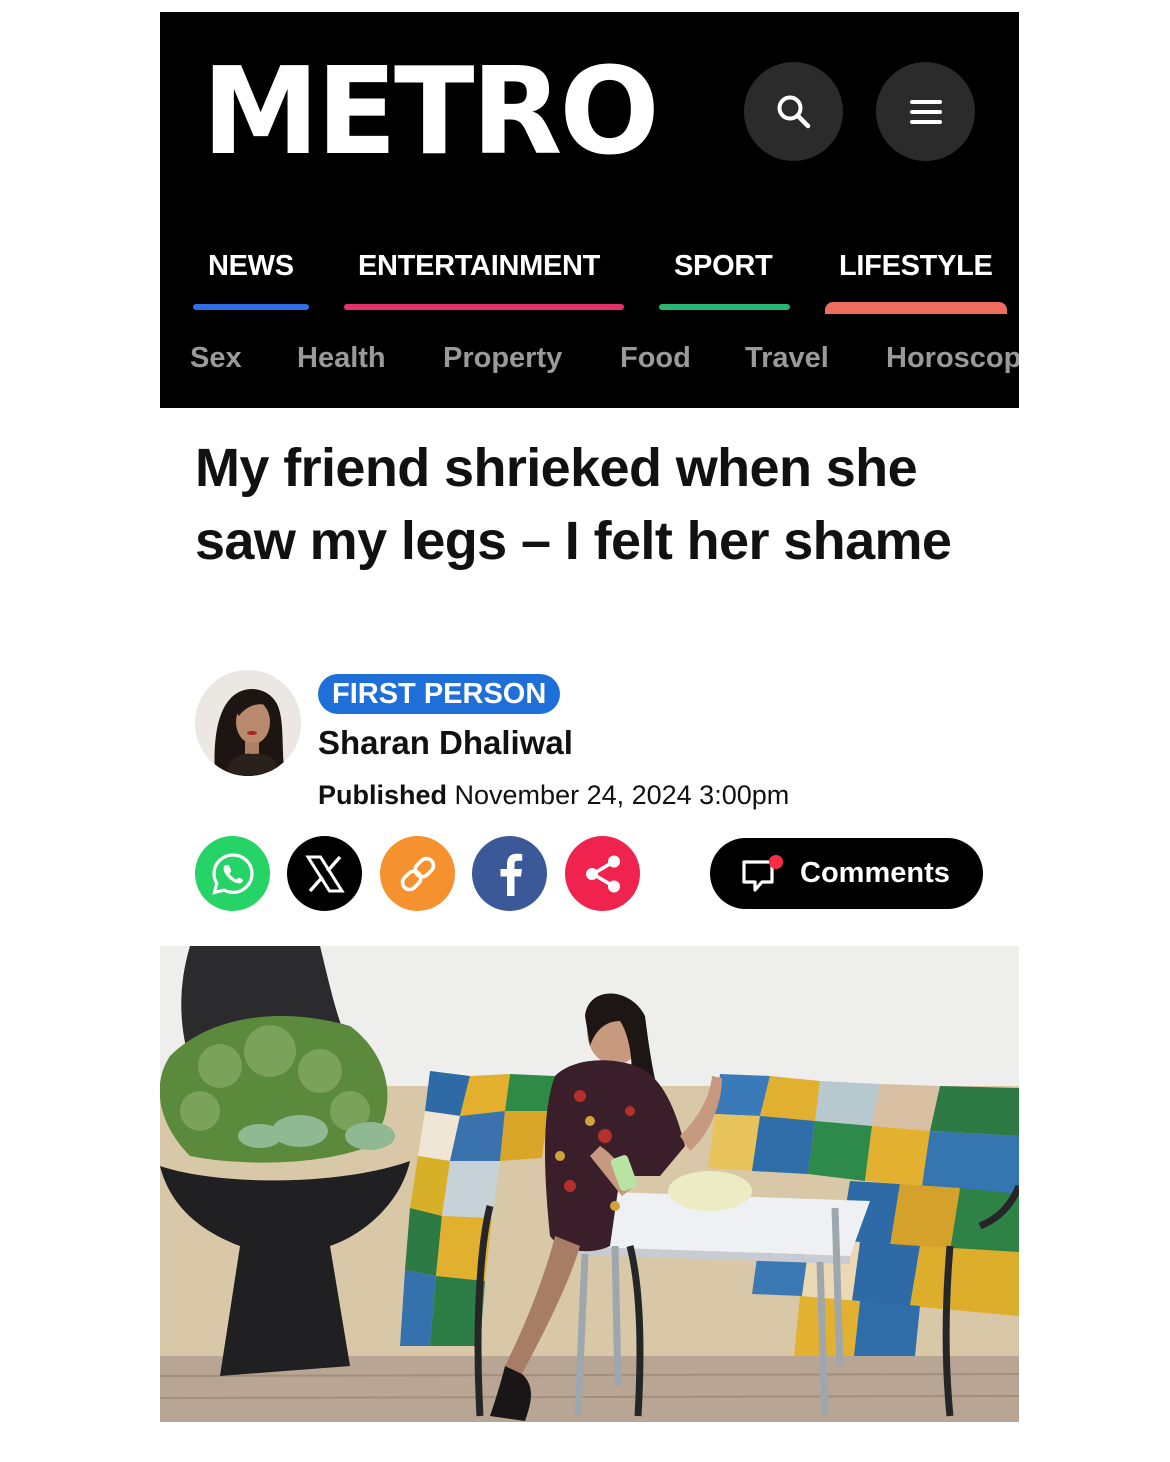 The image size is (1170, 1462). Describe the element at coordinates (341, 358) in the screenshot. I see `subnav-health: Health` at that location.